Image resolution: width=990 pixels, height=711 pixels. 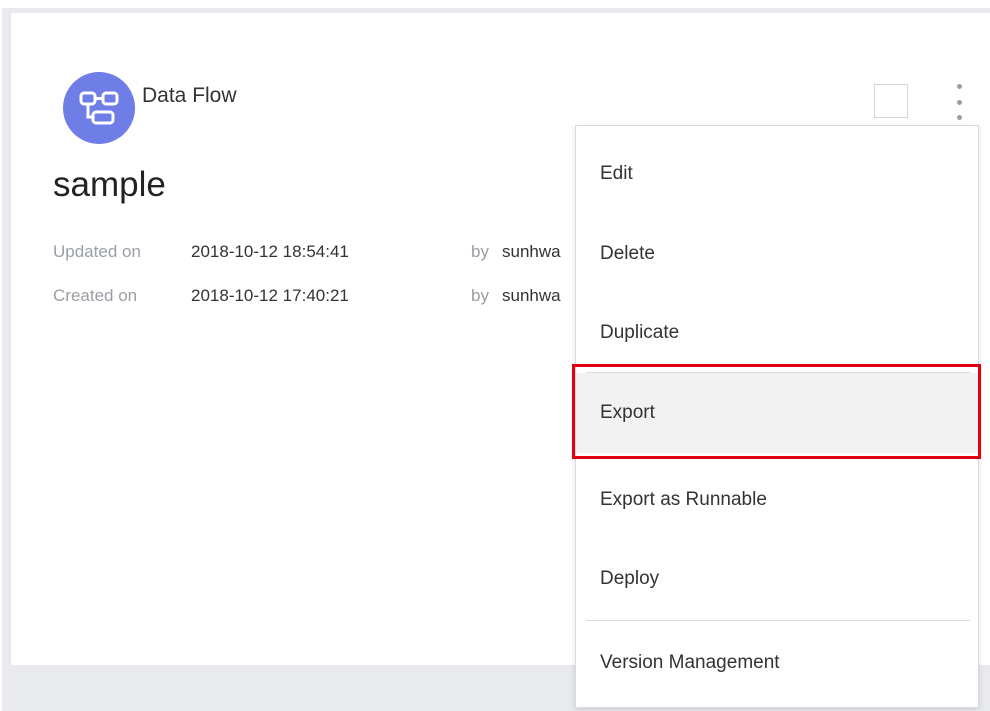 I want to click on created-row: Created on 2018-10-12 17:40:21 by sunhwa, so click(x=307, y=296).